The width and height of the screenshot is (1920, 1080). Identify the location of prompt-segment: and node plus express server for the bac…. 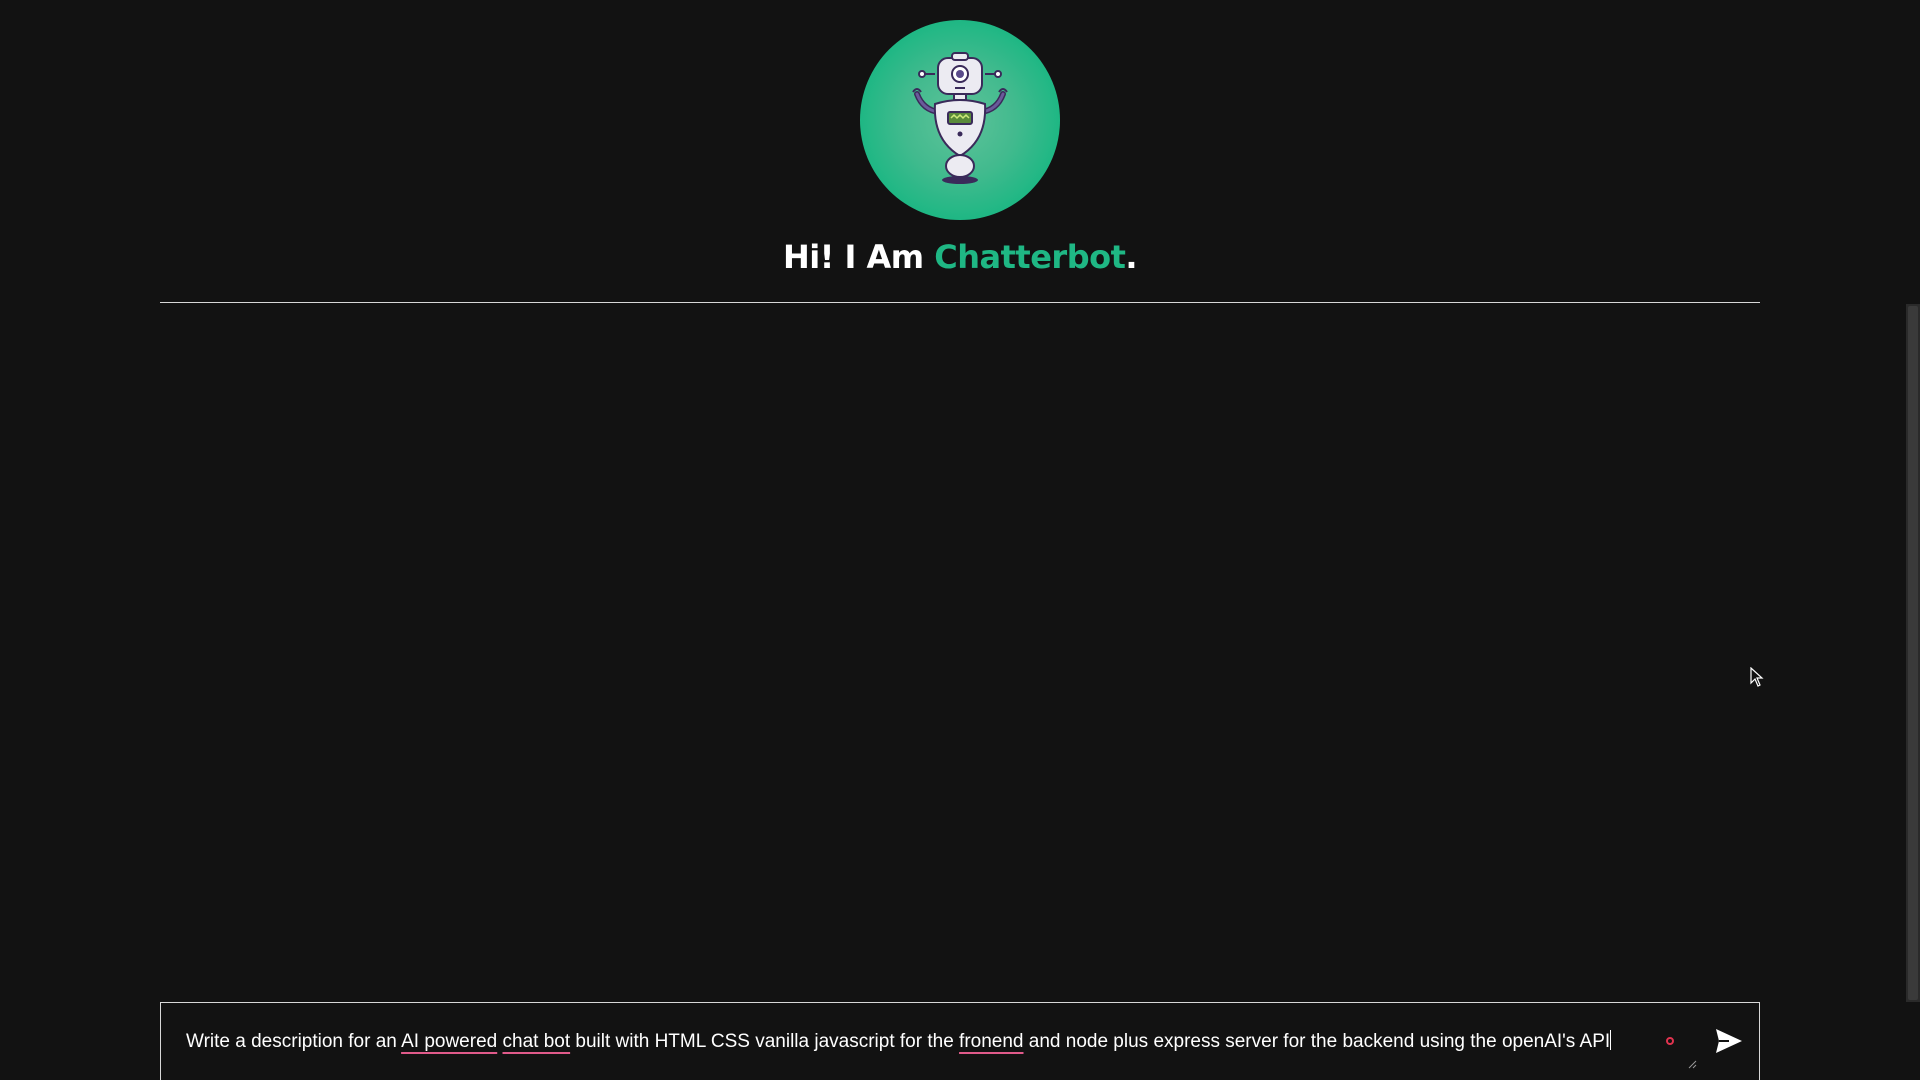
(1317, 1041).